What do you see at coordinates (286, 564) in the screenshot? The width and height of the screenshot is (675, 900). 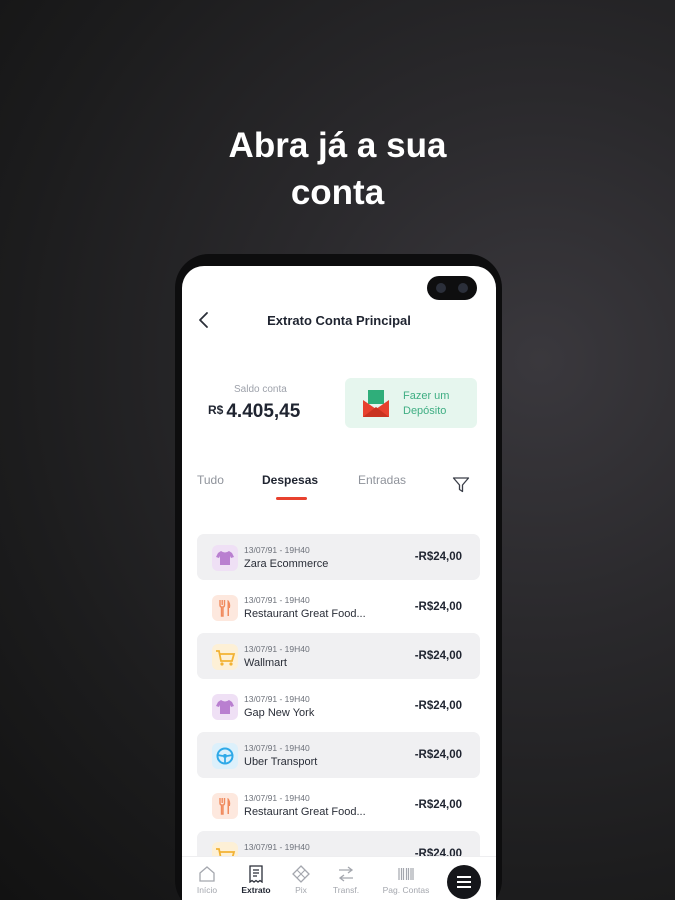 I see `transaction-name: Zara Ecommerce` at bounding box center [286, 564].